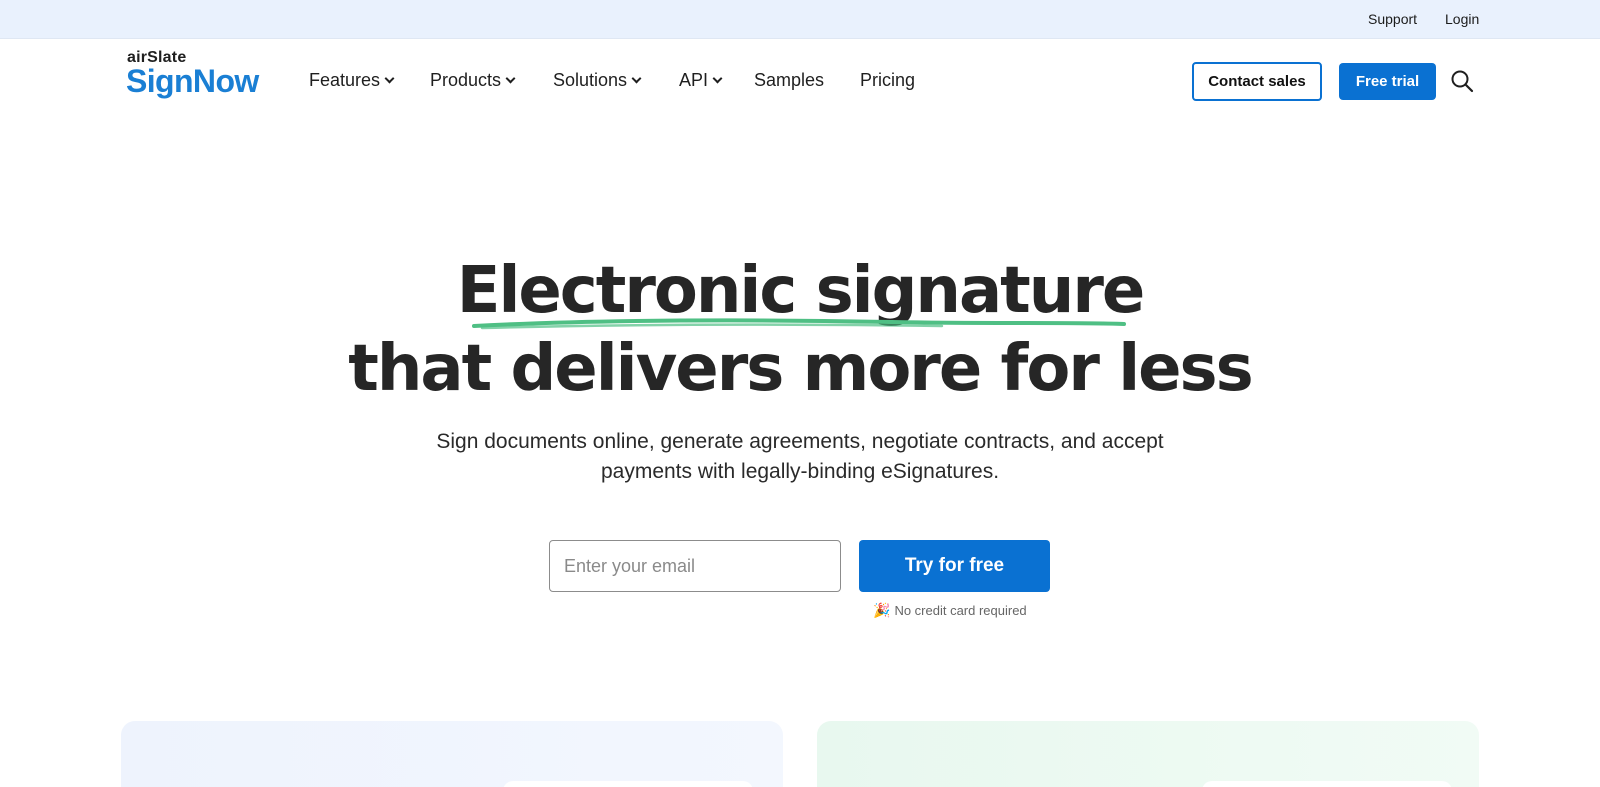 The height and width of the screenshot is (787, 1600). Describe the element at coordinates (882, 610) in the screenshot. I see `party-popper-icon: 🎉` at that location.